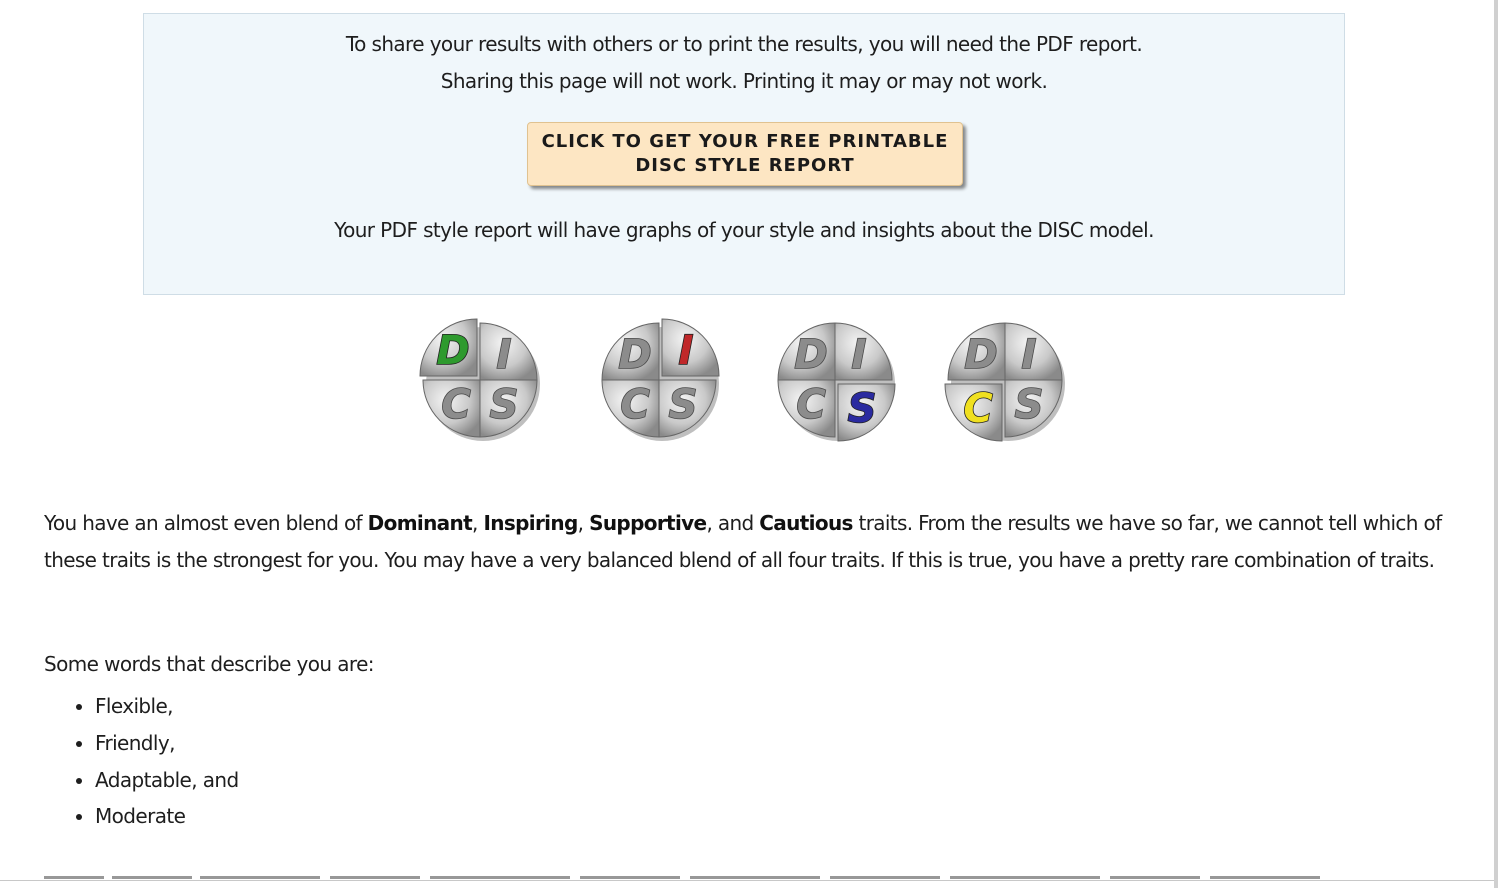  What do you see at coordinates (733, 523) in the screenshot?
I see `result-and: , and` at bounding box center [733, 523].